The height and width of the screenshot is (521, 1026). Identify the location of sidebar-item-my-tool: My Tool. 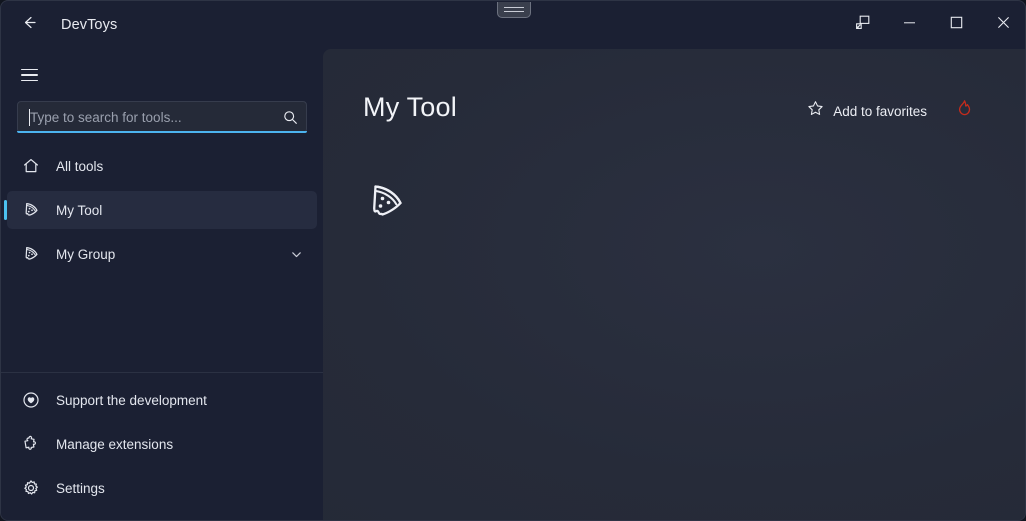
(160, 210).